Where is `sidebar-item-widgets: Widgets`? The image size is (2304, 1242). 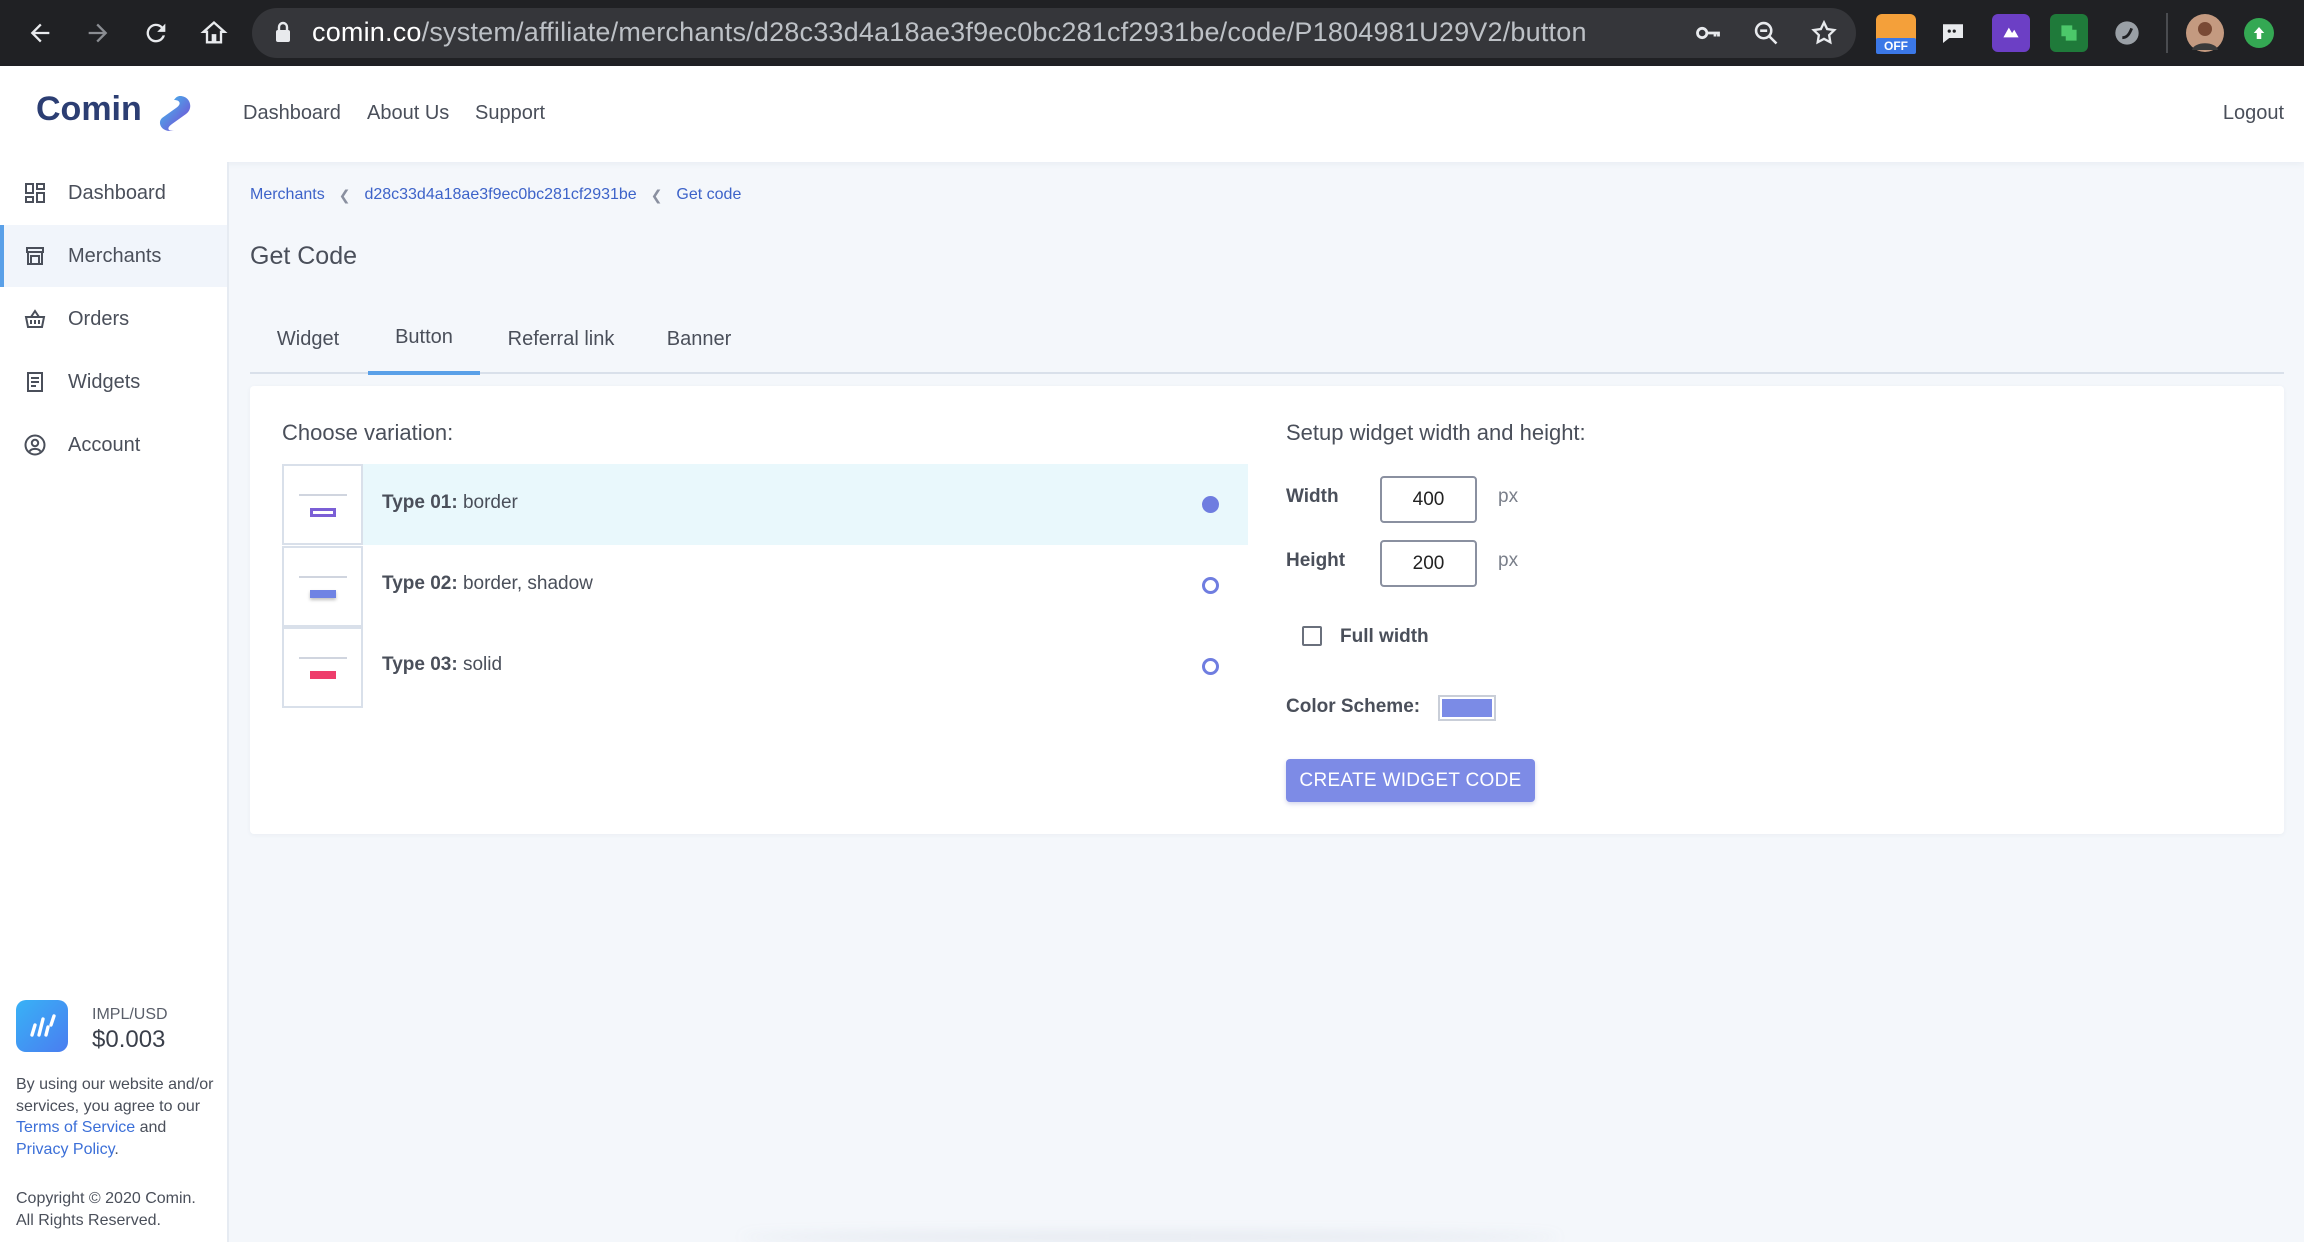
sidebar-item-widgets: Widgets is located at coordinates (113, 382).